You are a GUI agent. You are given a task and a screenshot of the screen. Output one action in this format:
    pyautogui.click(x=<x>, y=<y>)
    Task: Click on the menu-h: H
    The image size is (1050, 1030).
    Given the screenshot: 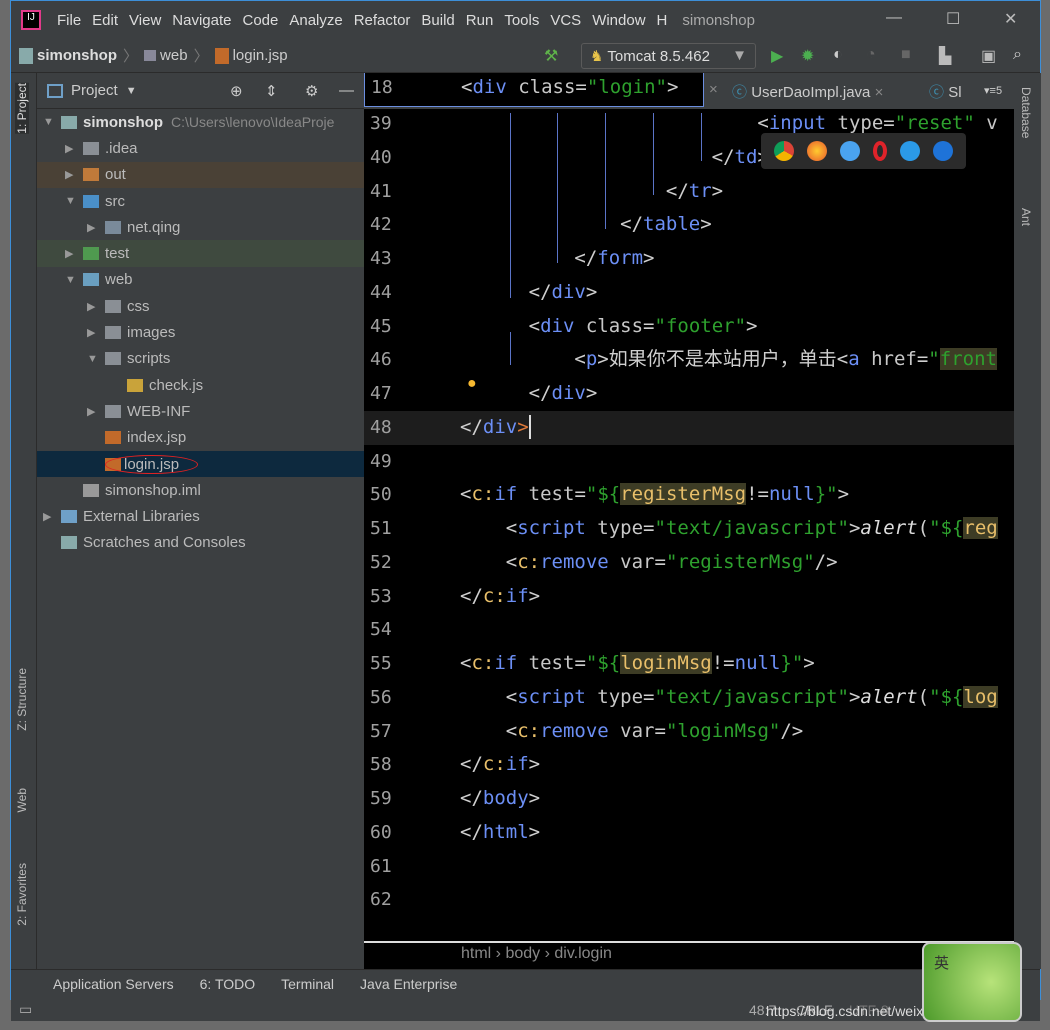 What is the action you would take?
    pyautogui.click(x=662, y=20)
    